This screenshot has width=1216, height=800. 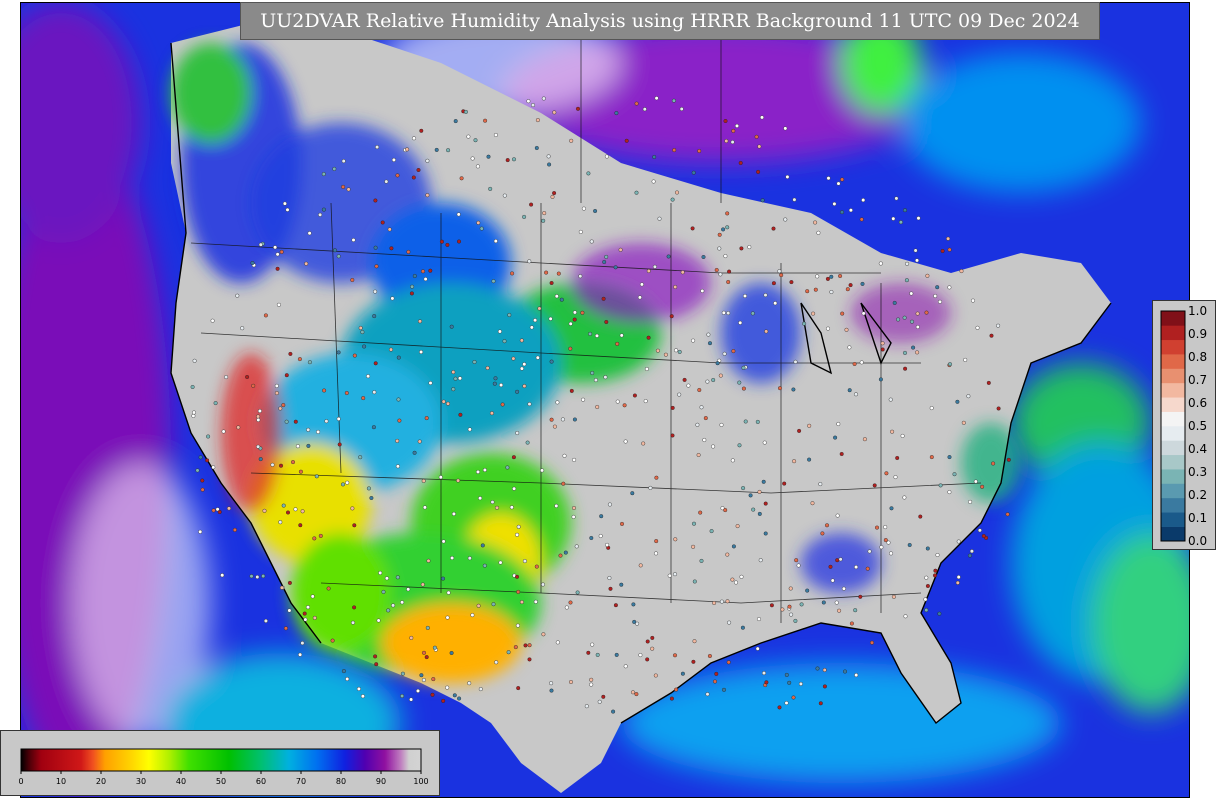 I want to click on rh-tick-label: 80, so click(x=341, y=781).